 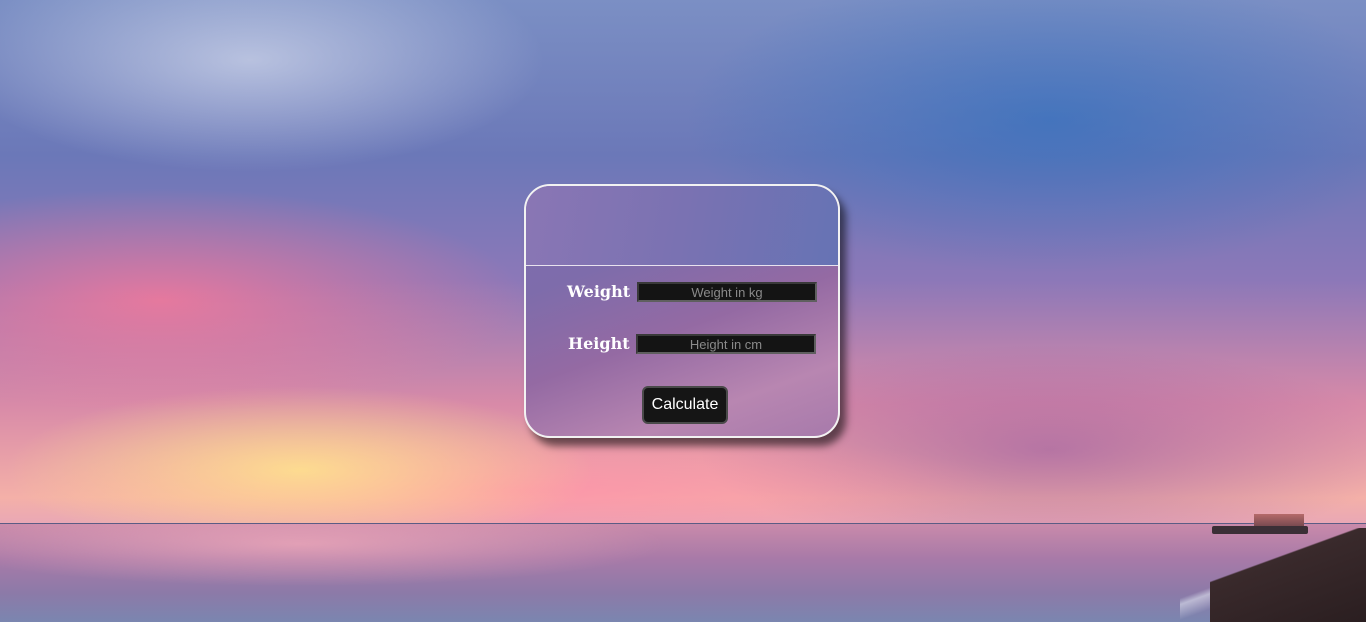 What do you see at coordinates (1279, 520) in the screenshot?
I see `background-building` at bounding box center [1279, 520].